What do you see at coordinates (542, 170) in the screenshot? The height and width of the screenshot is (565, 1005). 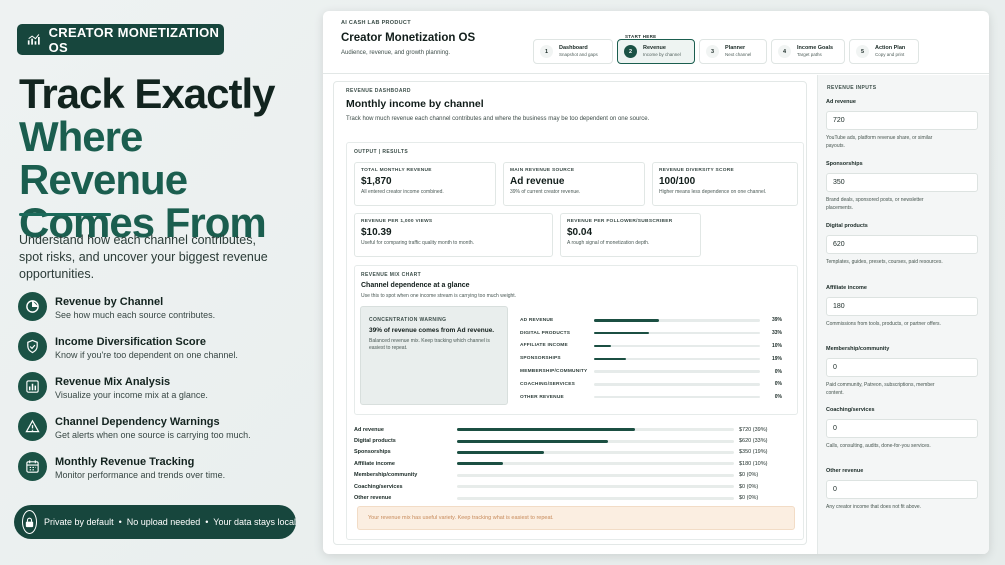 I see `card-label: MAIN REVENUE SOURCE` at bounding box center [542, 170].